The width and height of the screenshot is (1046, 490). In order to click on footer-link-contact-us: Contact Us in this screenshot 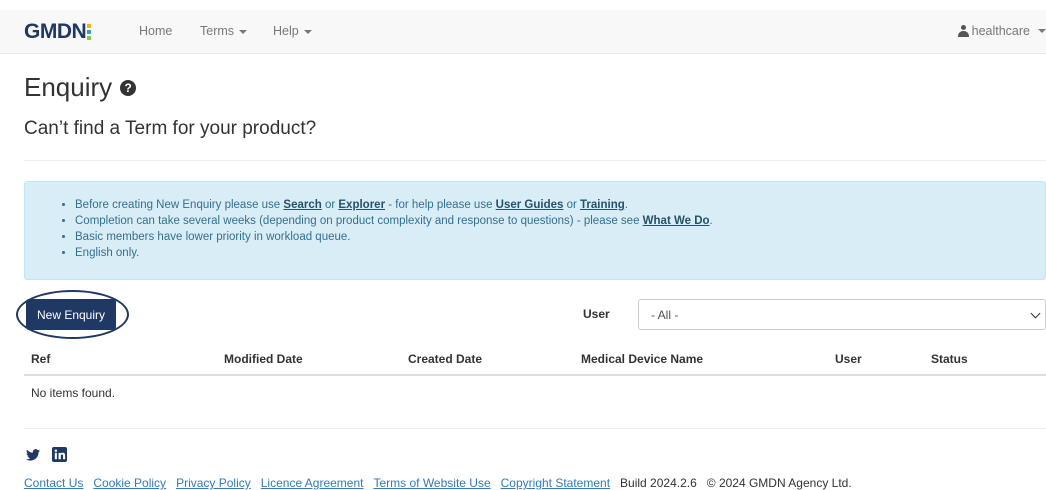, I will do `click(53, 483)`.